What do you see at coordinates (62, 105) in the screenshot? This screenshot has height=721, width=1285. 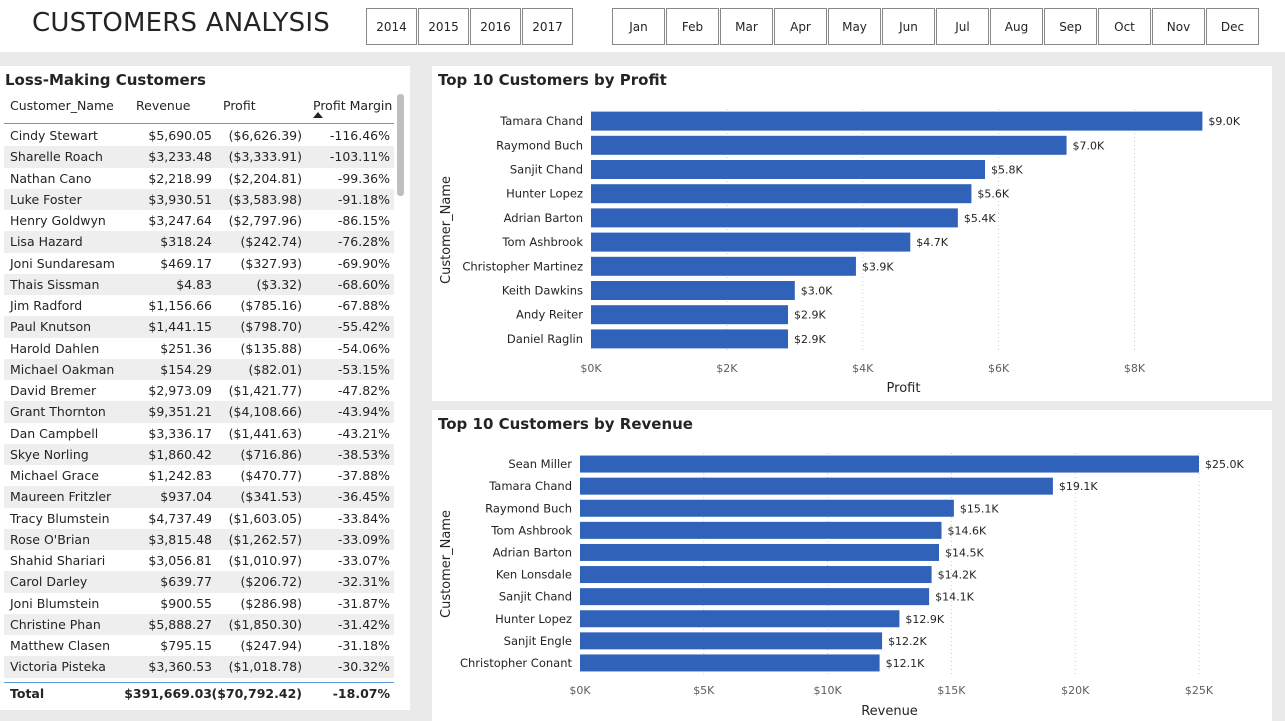 I see `column-header-customer-name: Customer_Name` at bounding box center [62, 105].